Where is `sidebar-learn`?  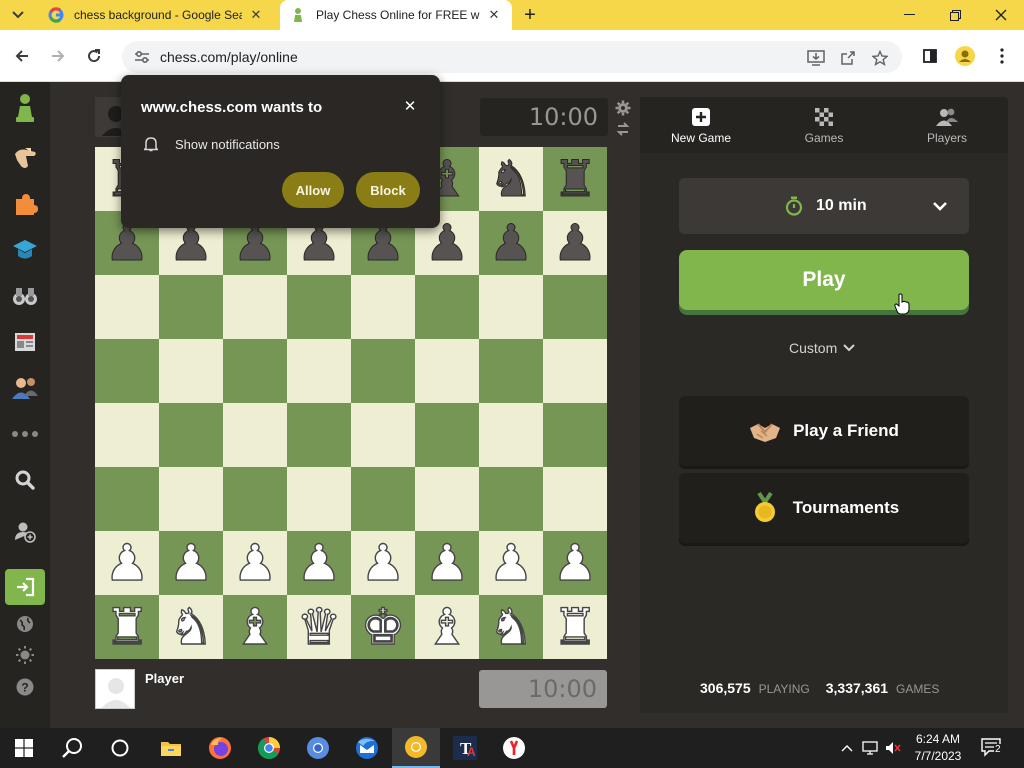
sidebar-learn is located at coordinates (25, 250).